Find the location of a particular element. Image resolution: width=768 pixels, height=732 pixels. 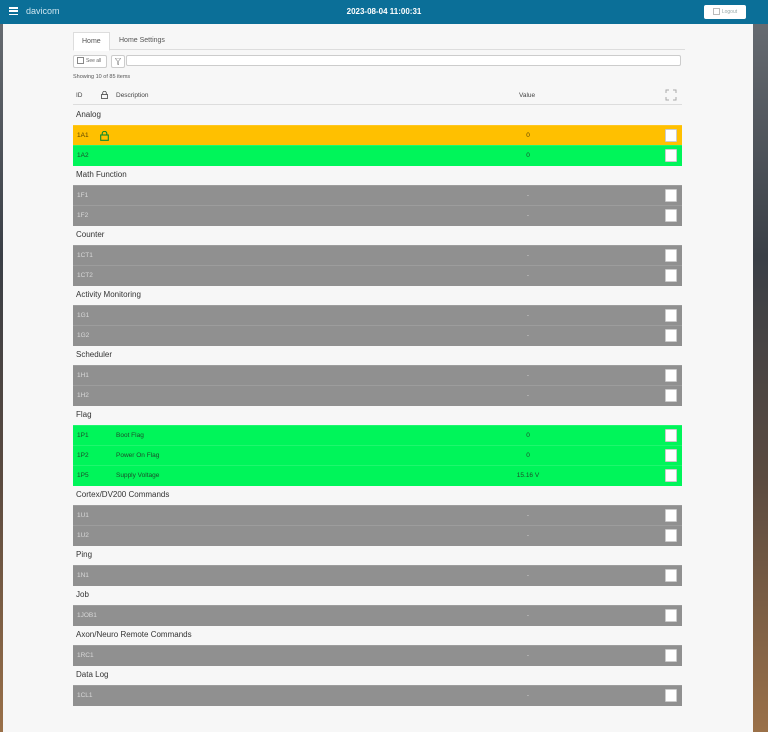

logout-button: Logout is located at coordinates (725, 12).